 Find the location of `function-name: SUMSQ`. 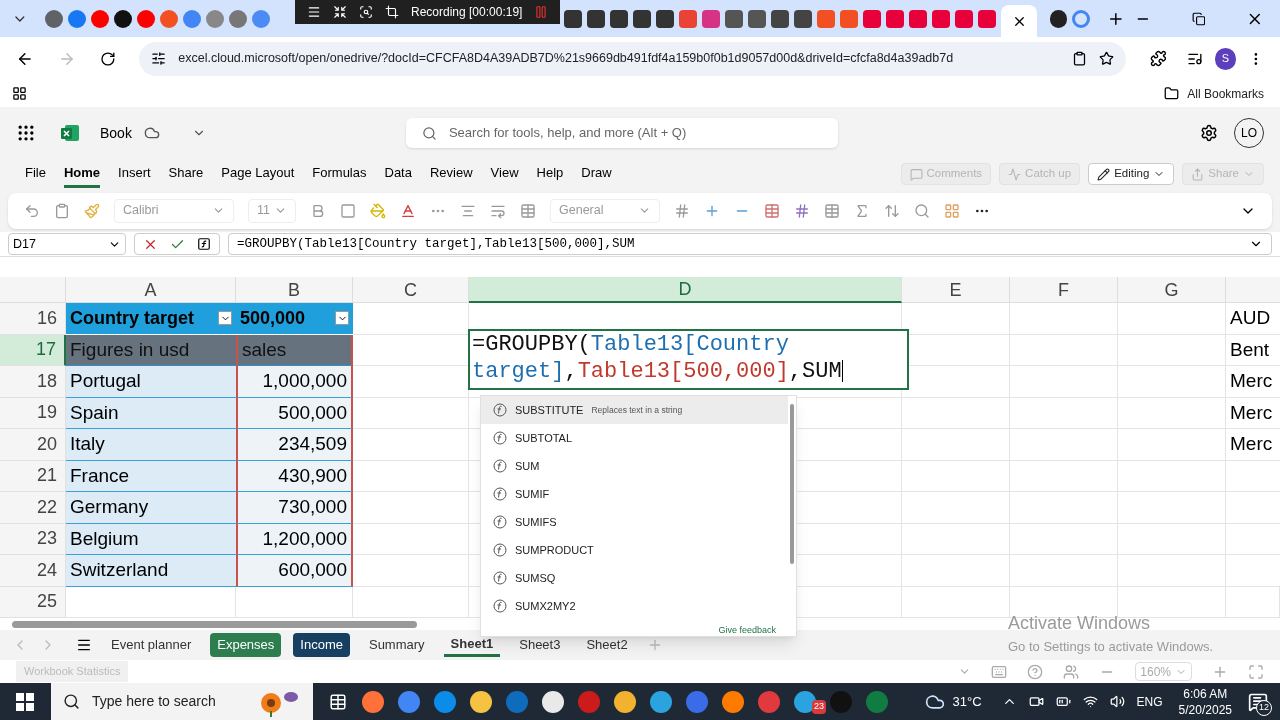

function-name: SUMSQ is located at coordinates (535, 578).